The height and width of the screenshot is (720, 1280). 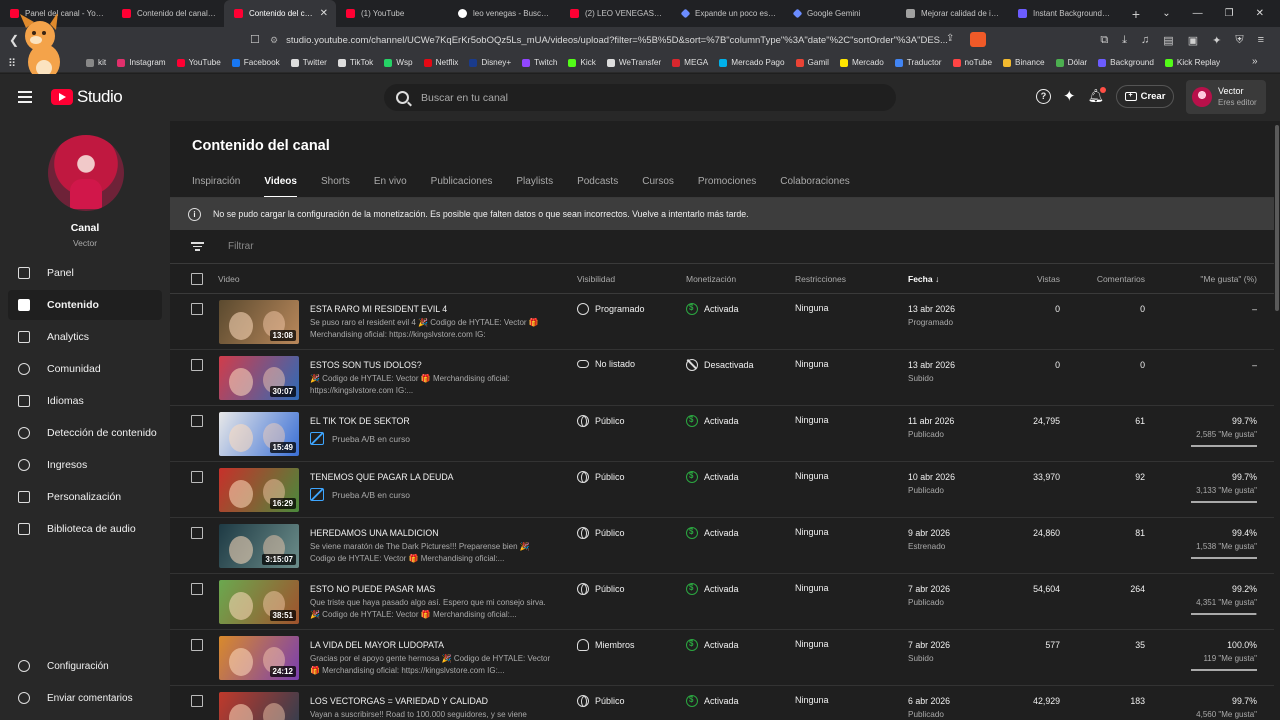 What do you see at coordinates (1226, 97) in the screenshot?
I see `account-switcher: Vector Eres editor` at bounding box center [1226, 97].